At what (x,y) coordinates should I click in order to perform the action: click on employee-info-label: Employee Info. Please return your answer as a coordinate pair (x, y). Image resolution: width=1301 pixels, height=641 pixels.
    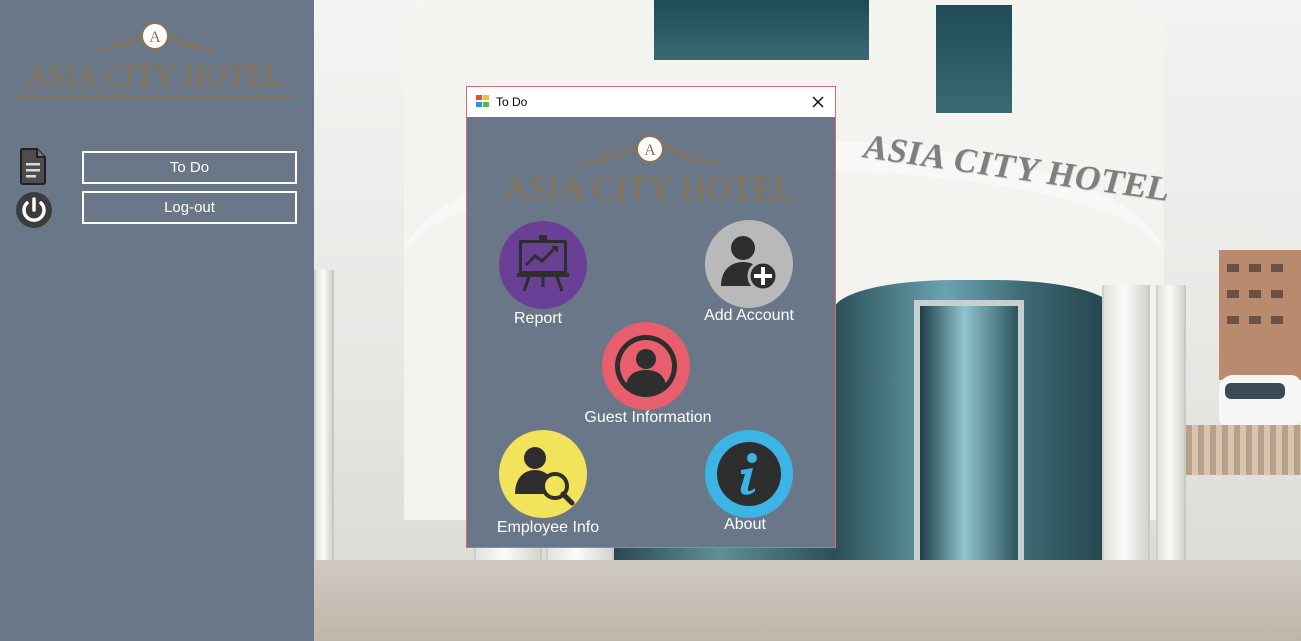
    Looking at the image, I should click on (548, 528).